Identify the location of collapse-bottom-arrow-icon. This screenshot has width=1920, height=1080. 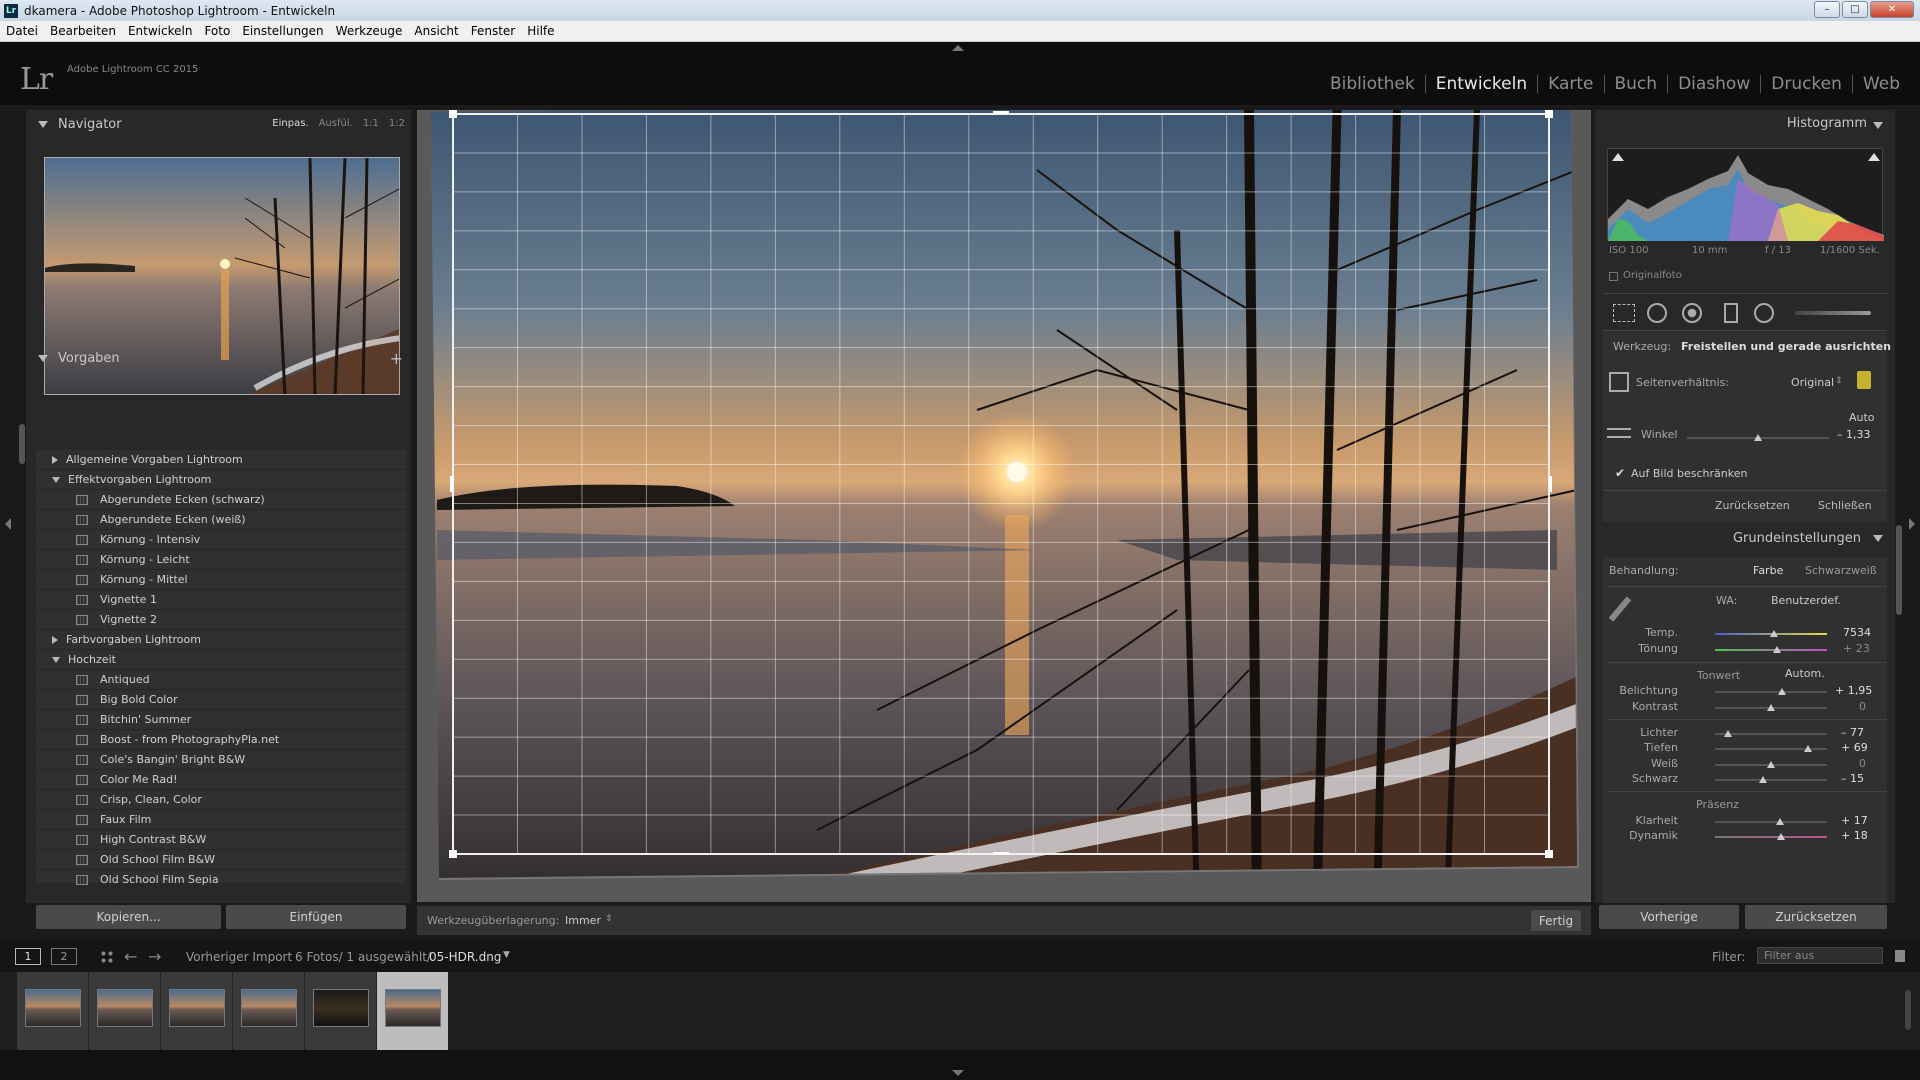
(958, 1073).